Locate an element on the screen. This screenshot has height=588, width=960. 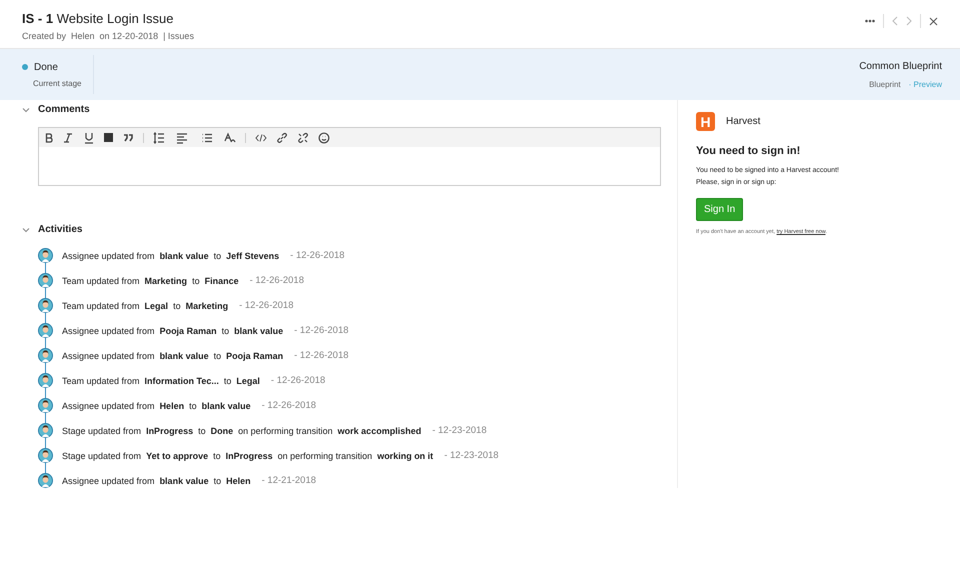
activity-date: - 12-21-2018 is located at coordinates (289, 480).